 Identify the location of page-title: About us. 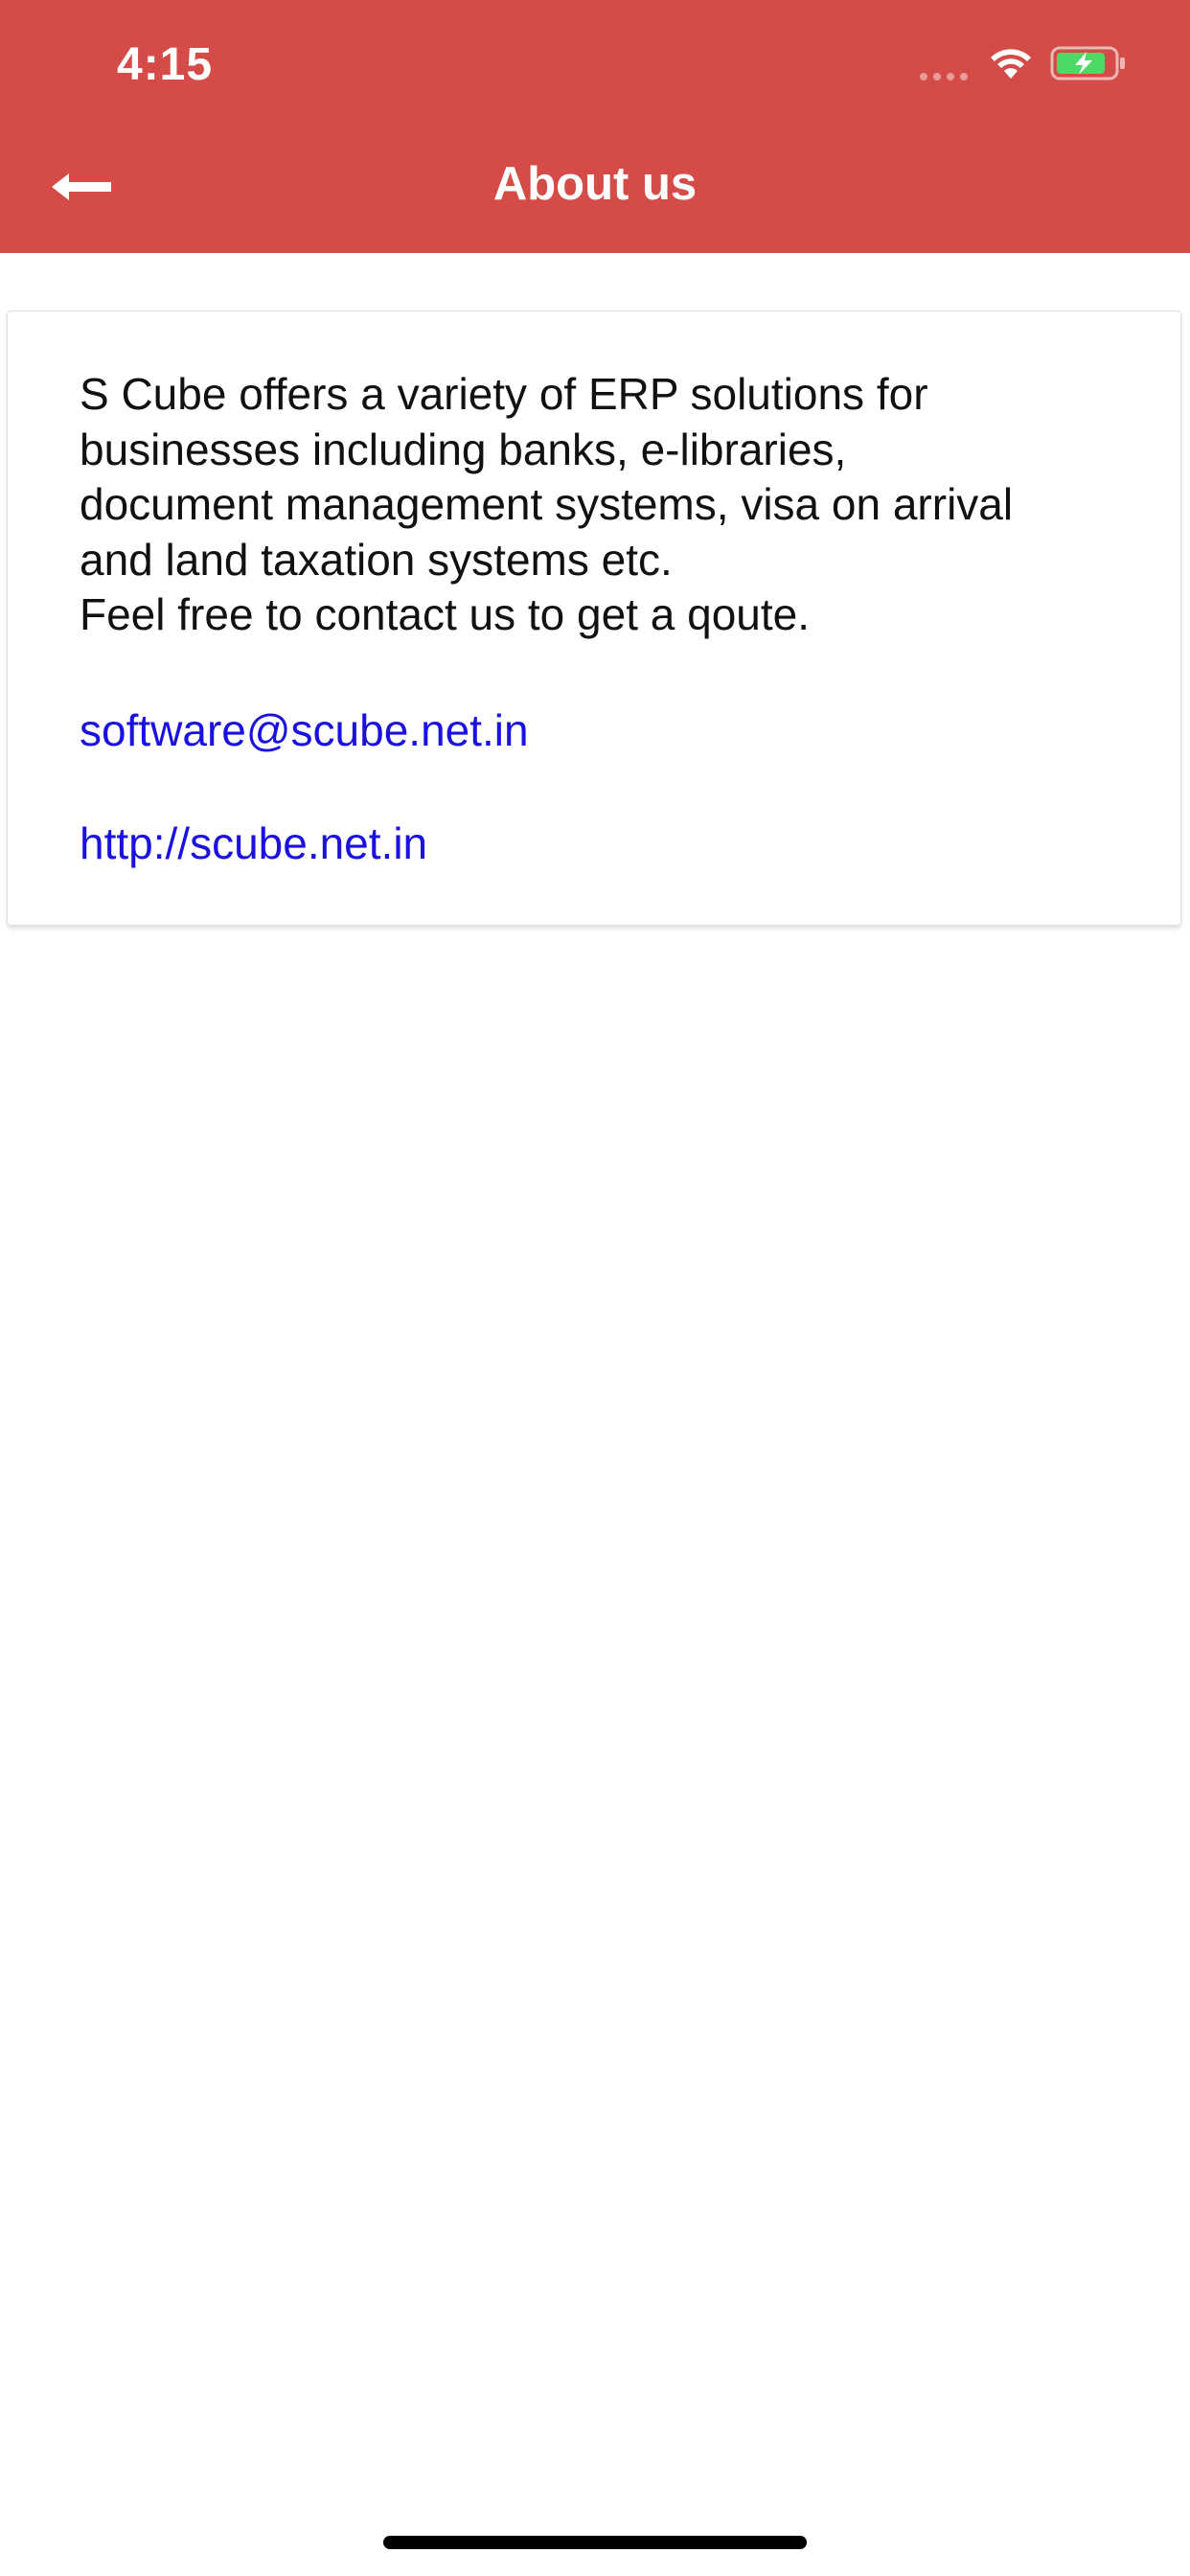
(595, 184).